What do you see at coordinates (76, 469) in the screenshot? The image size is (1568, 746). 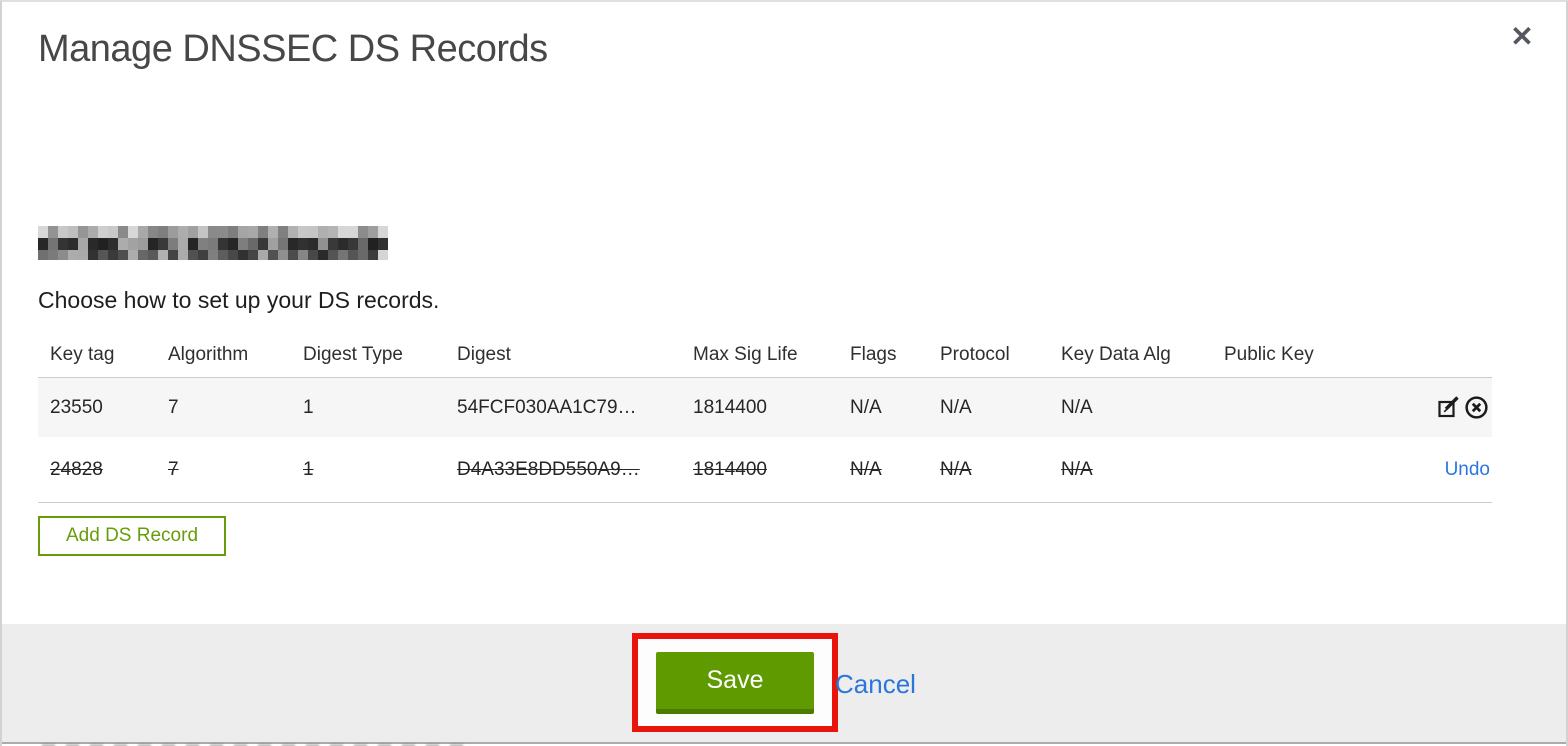 I see `cell-key-tag: 24828` at bounding box center [76, 469].